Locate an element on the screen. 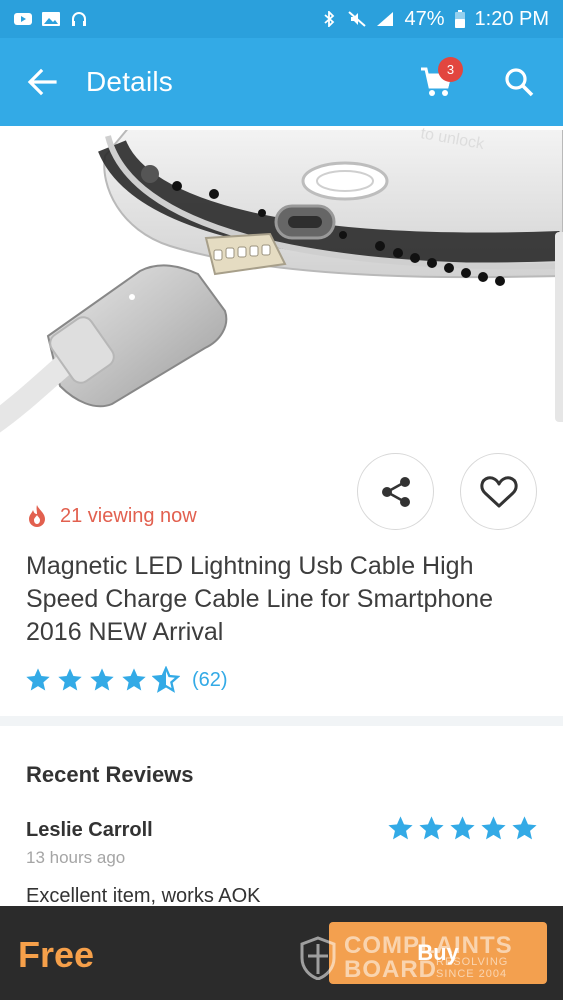 The width and height of the screenshot is (563, 1000). viewing-now: 21 viewing now is located at coordinates (111, 516).